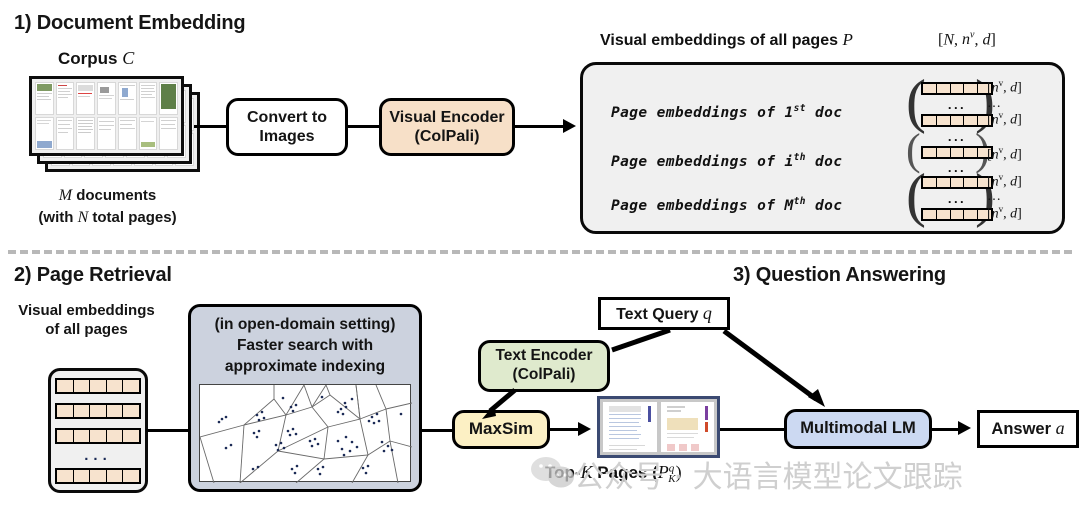 The image size is (1080, 512). I want to click on corpus-title: Corpus C, so click(96, 58).